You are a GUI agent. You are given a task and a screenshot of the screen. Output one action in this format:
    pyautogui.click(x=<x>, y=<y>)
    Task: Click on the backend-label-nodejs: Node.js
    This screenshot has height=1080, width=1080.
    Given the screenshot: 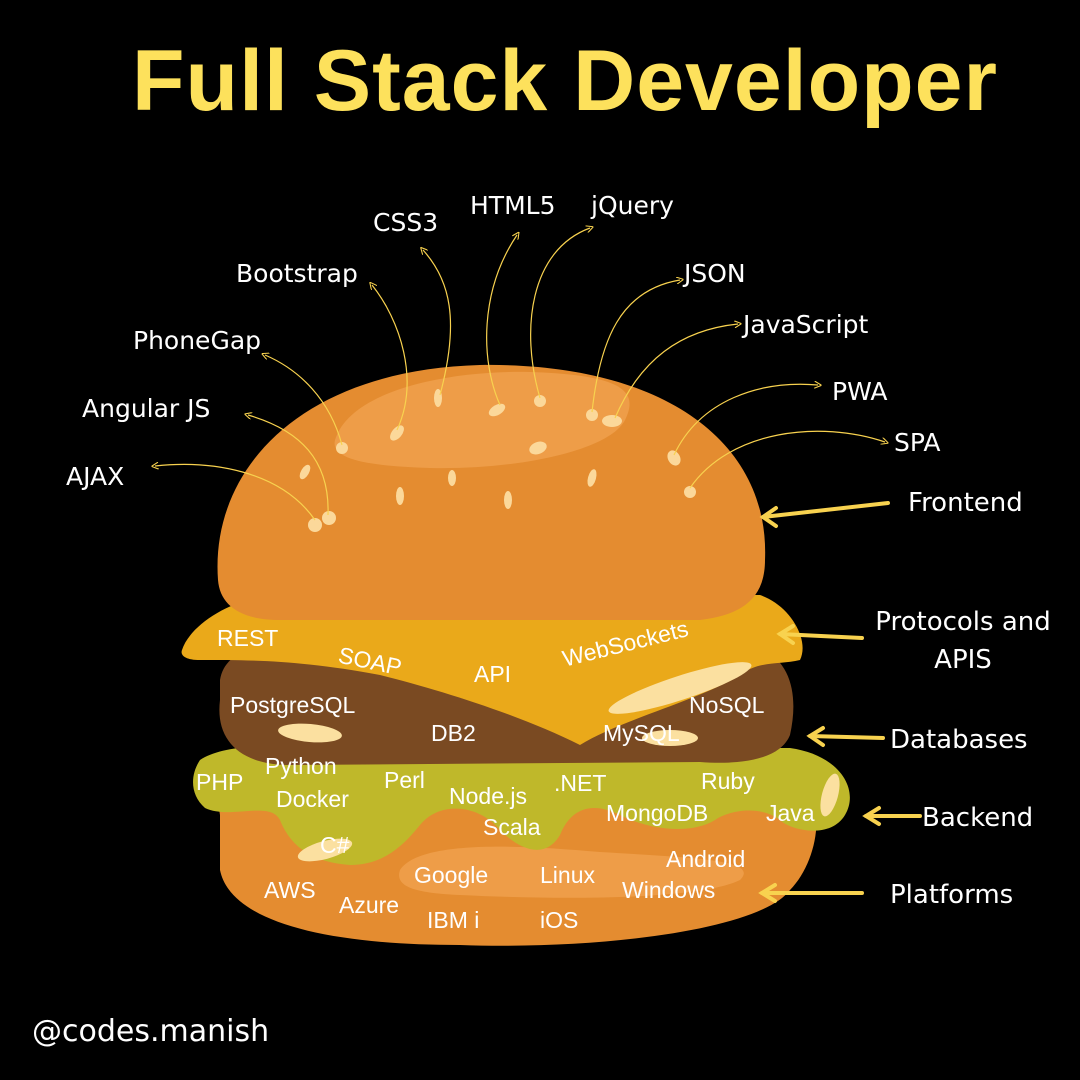 What is the action you would take?
    pyautogui.click(x=488, y=796)
    